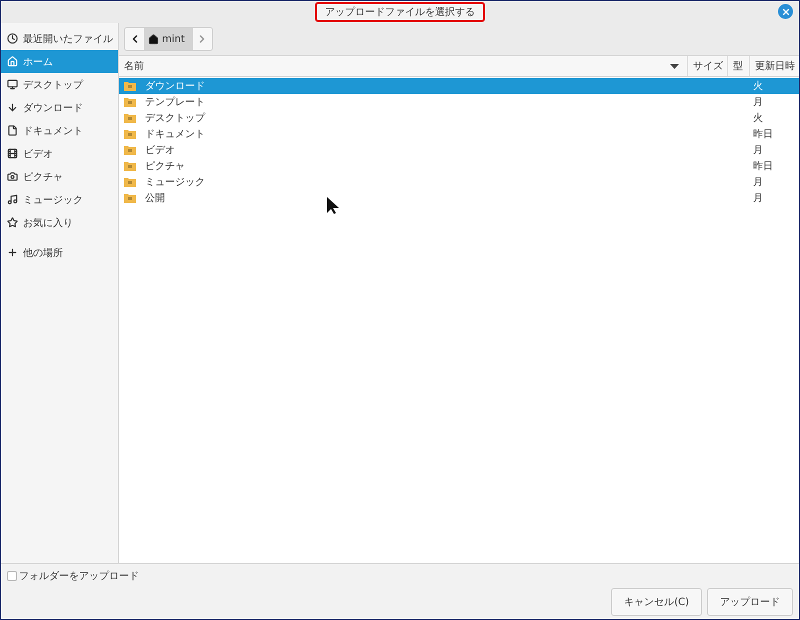  Describe the element at coordinates (175, 134) in the screenshot. I see `file-name: ドキュメント` at that location.